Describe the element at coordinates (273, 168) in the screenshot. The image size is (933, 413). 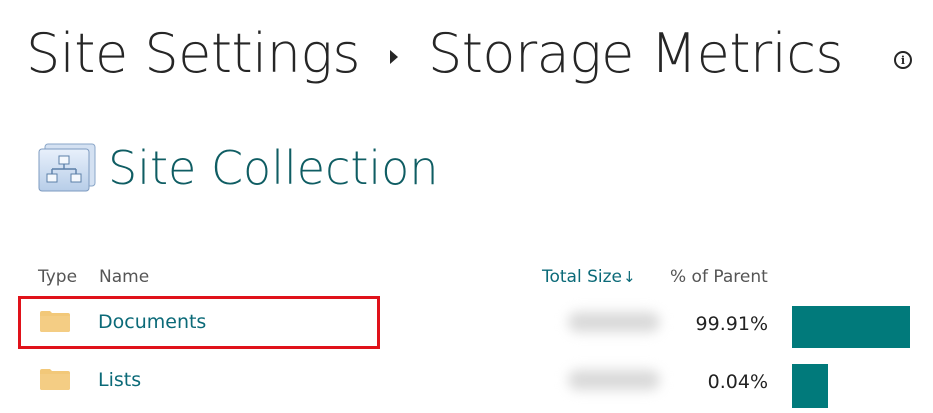
I see `section-title: Site Collection` at that location.